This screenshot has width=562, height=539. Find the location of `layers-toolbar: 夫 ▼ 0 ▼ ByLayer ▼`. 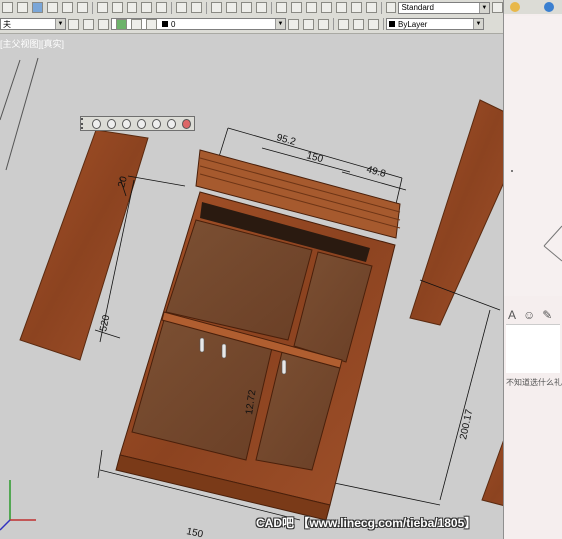

layers-toolbar: 夫 ▼ 0 ▼ ByLayer ▼ is located at coordinates (252, 24).